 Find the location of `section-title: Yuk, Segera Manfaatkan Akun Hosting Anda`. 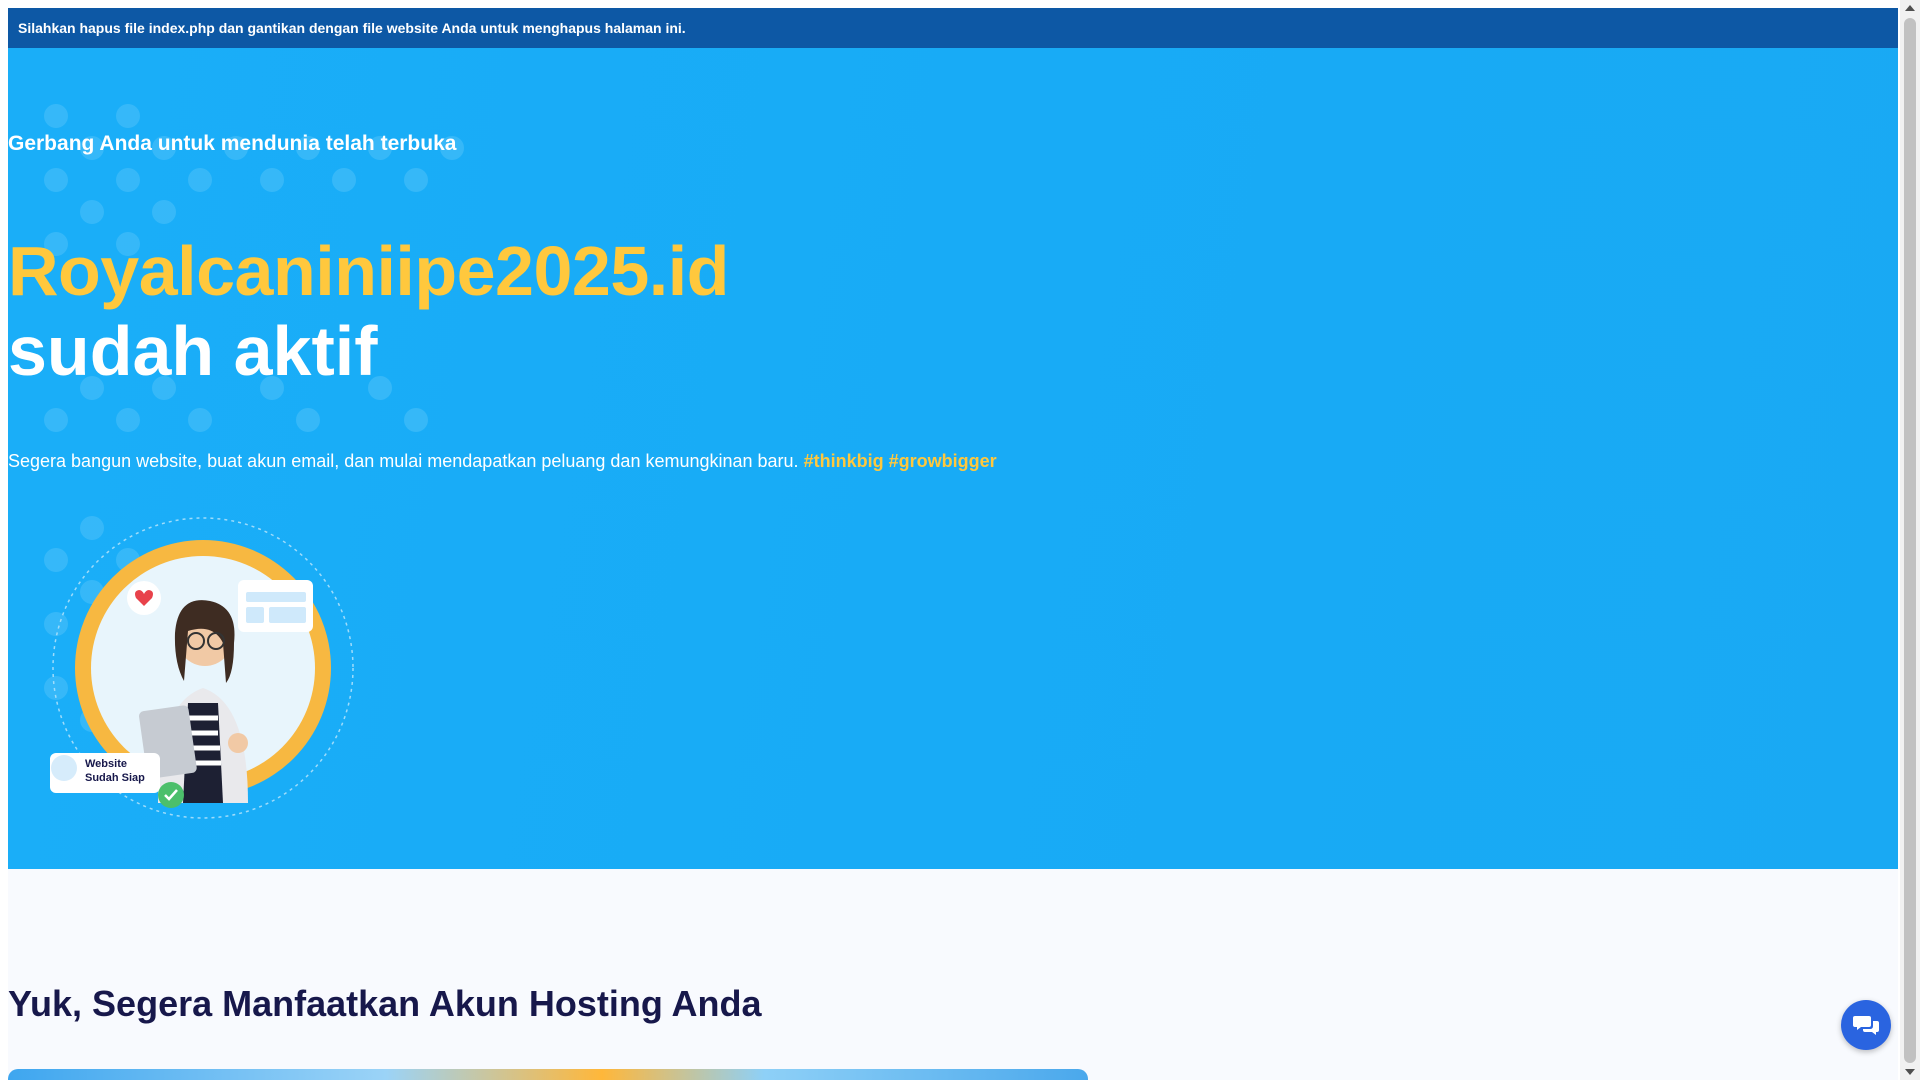

section-title: Yuk, Segera Manfaatkan Akun Hosting Anda is located at coordinates (385, 1003).